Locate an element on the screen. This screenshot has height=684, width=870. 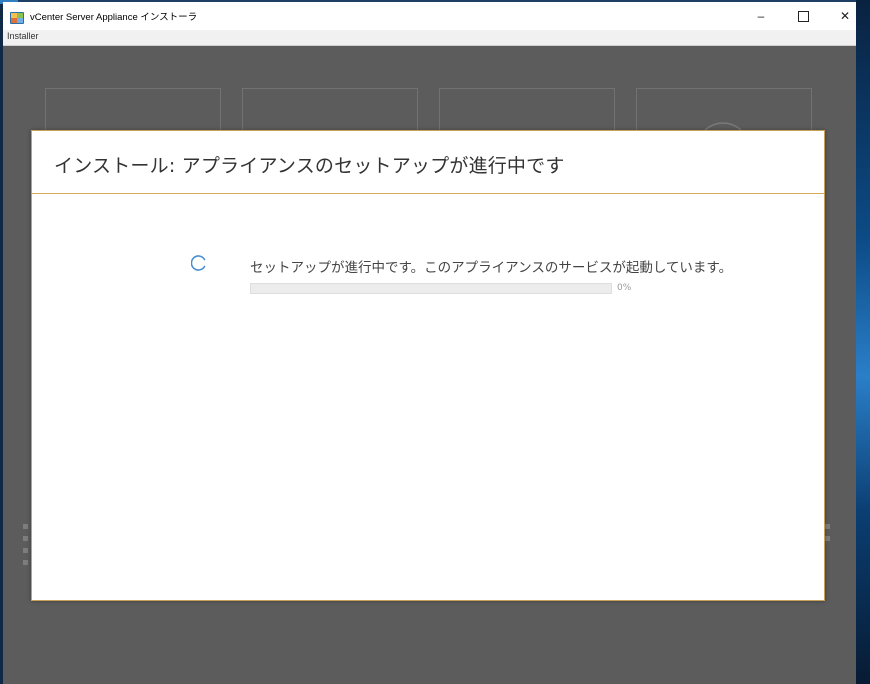
window-titlebar: vCenter Server Appliance インストーラ – ✕ is located at coordinates (429, 16).